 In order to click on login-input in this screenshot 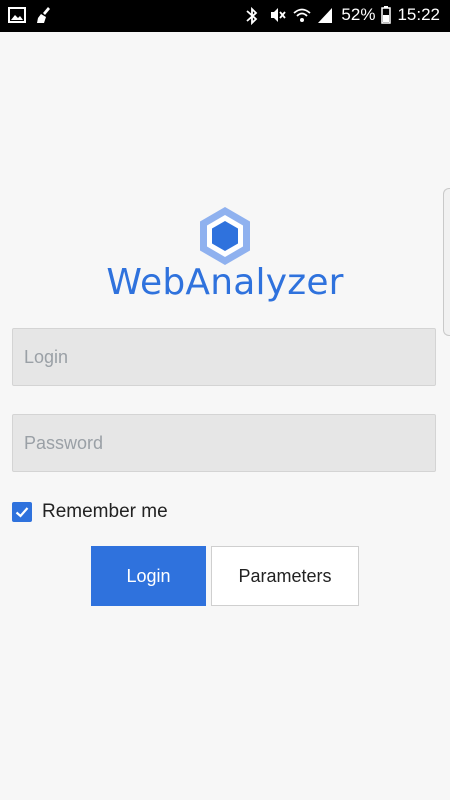, I will do `click(224, 357)`.